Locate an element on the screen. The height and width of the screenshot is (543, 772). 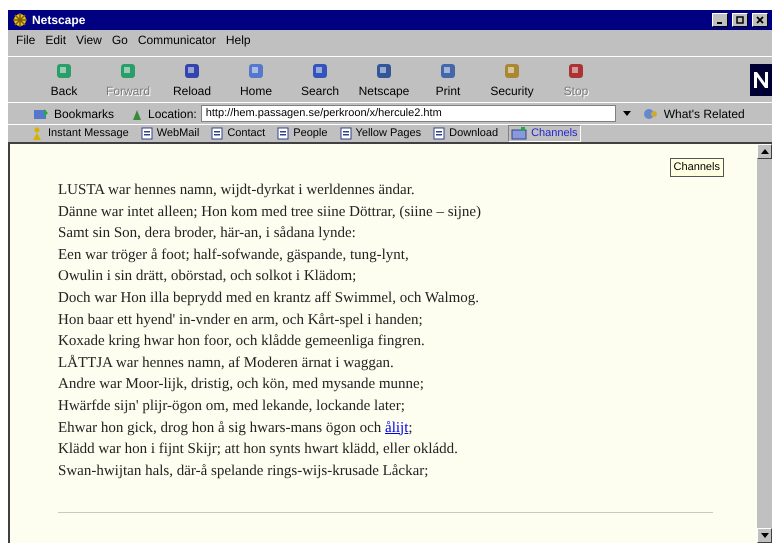
toolbar-button: Search is located at coordinates (320, 80).